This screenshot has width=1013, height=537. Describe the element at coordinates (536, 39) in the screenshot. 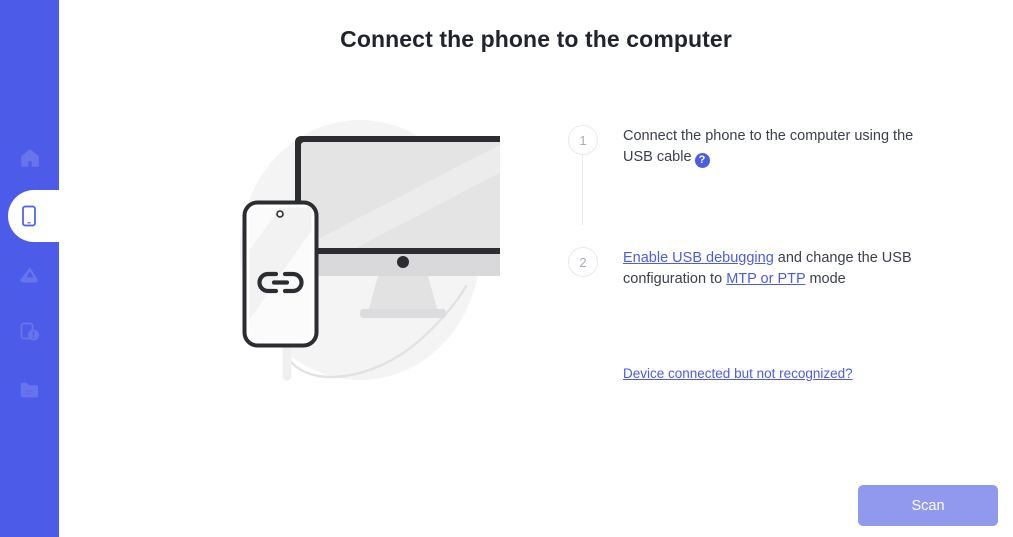

I see `page-title: Connect the phone to the computer` at that location.